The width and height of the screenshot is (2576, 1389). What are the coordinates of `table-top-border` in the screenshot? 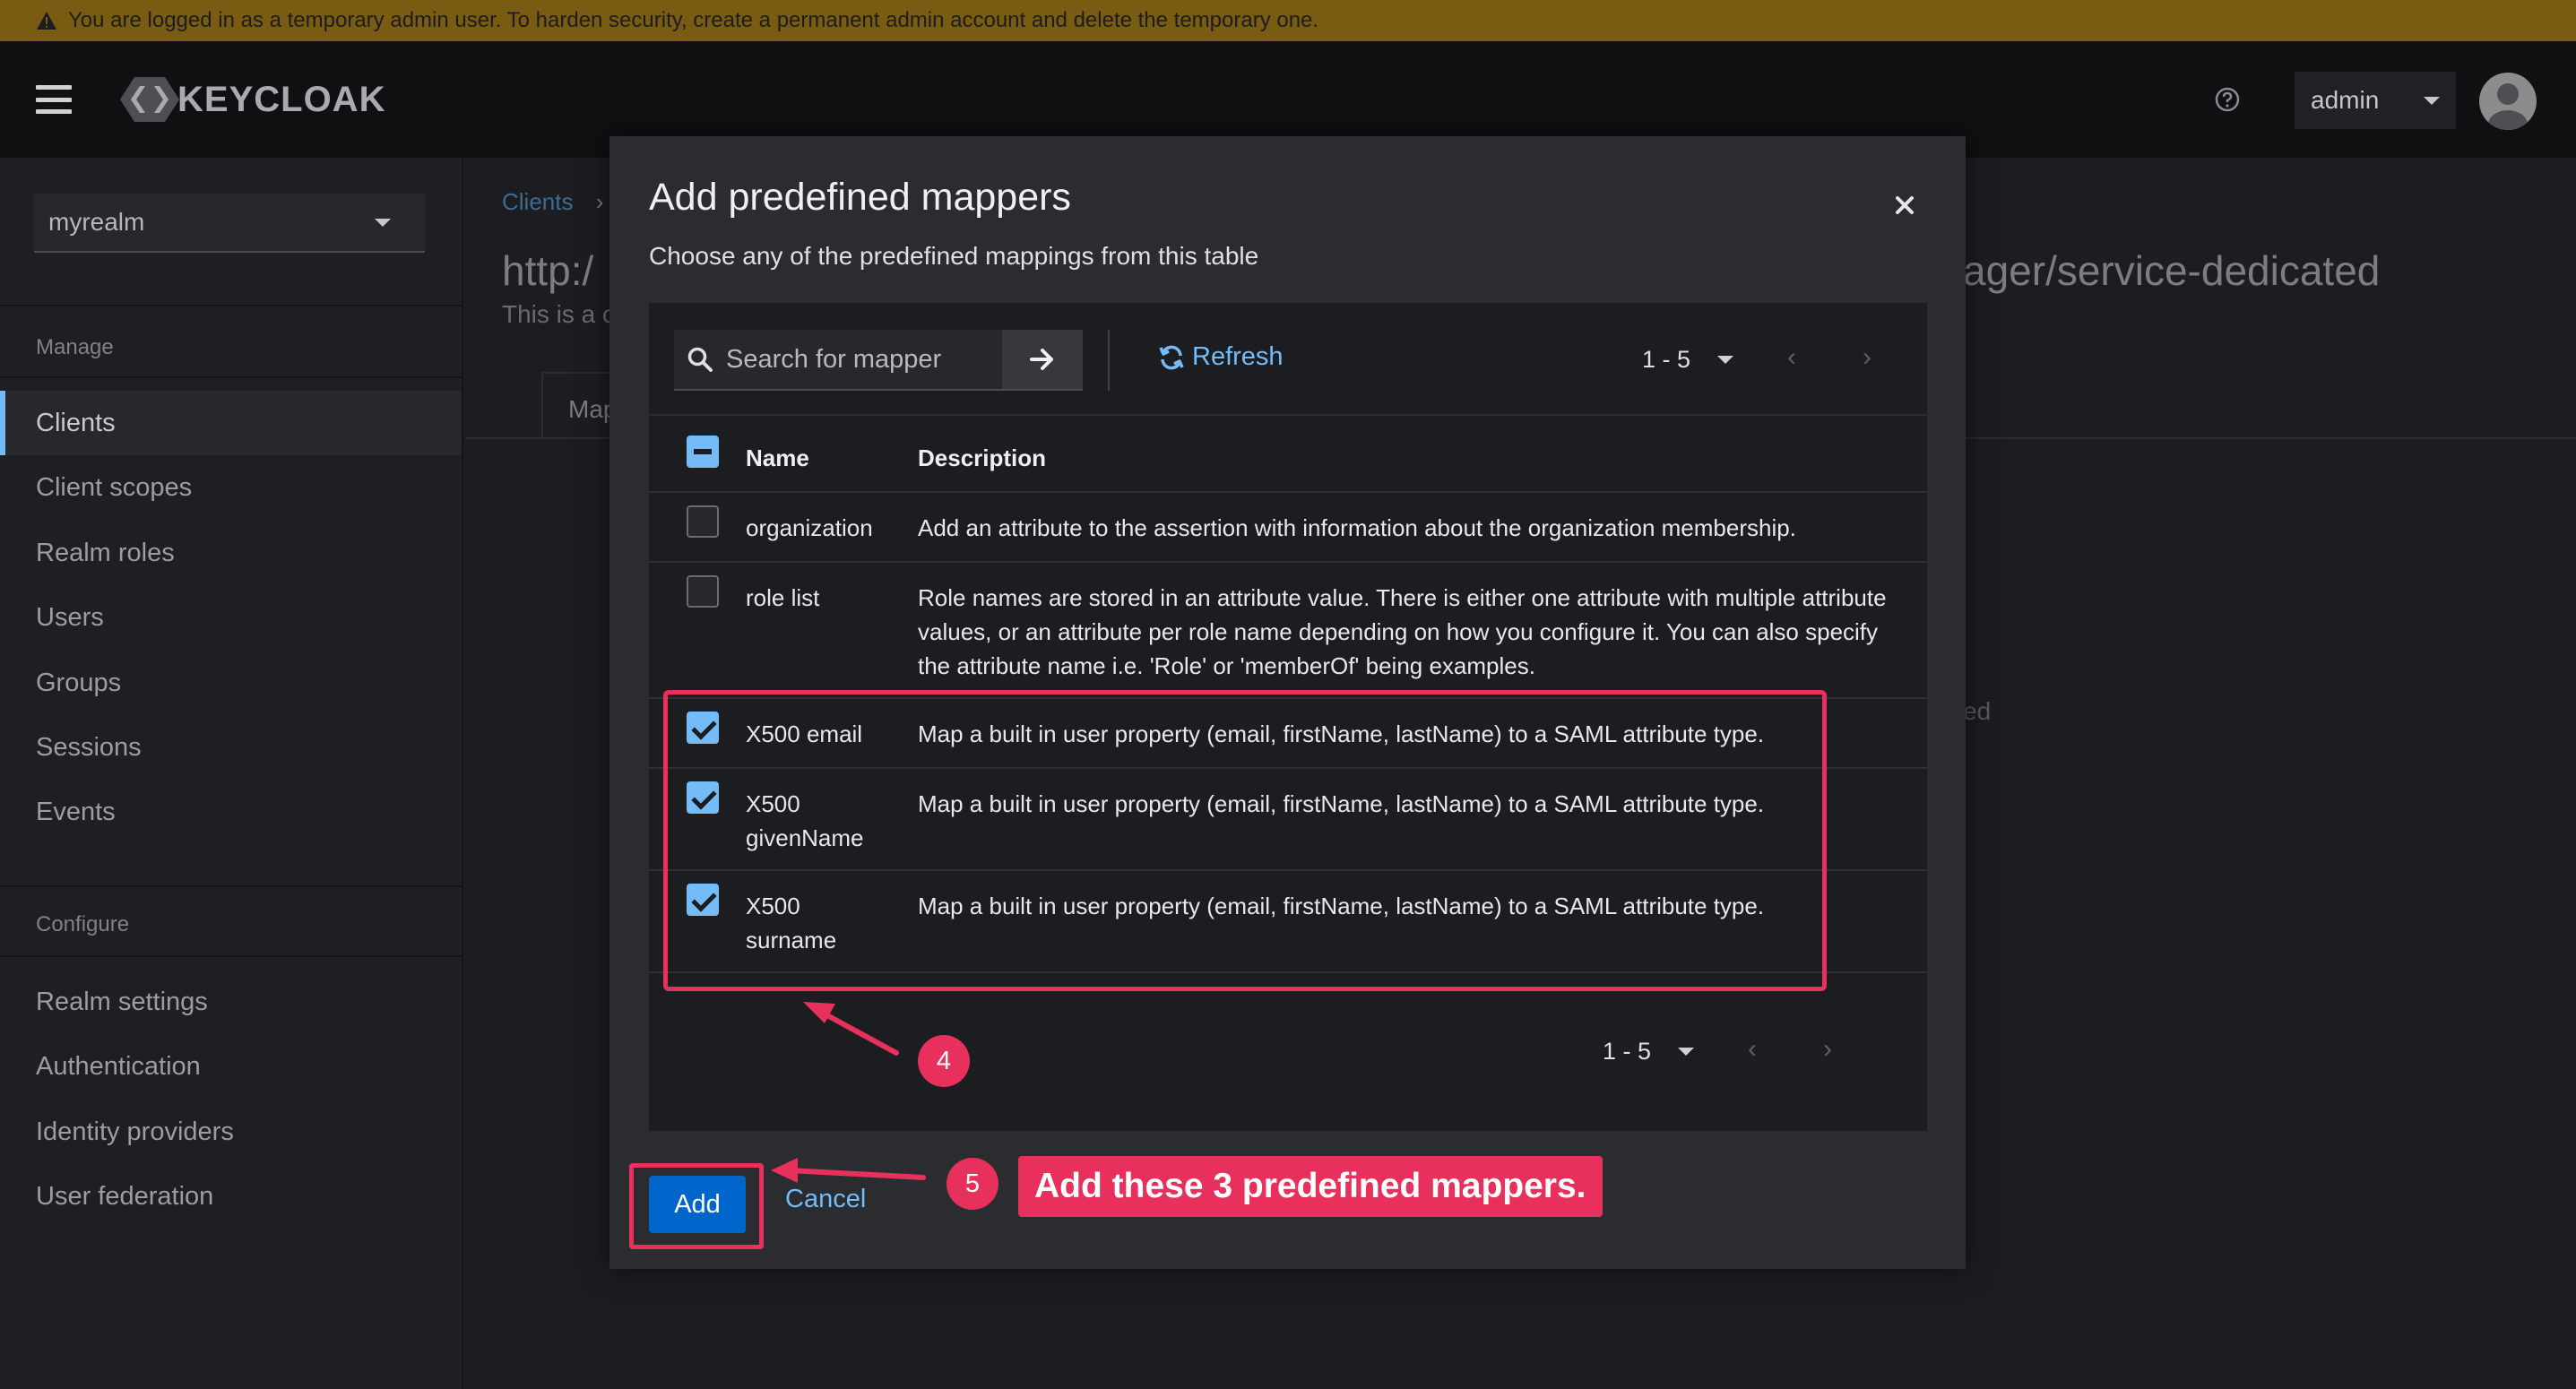 It's located at (1288, 415).